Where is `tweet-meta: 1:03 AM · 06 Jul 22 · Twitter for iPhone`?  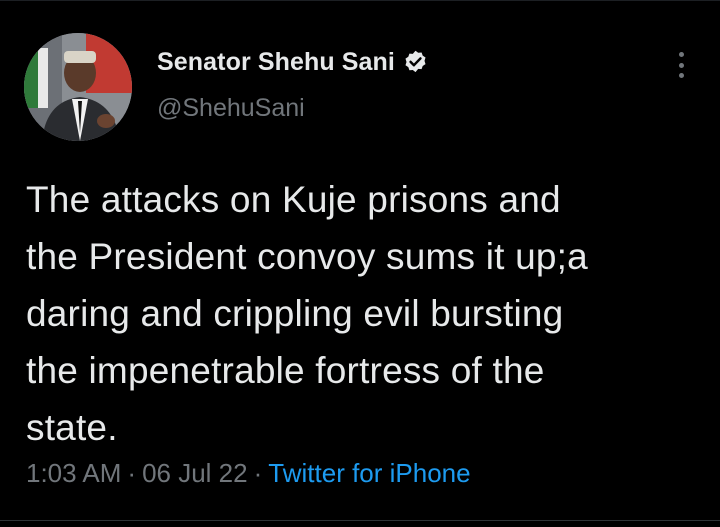 tweet-meta: 1:03 AM · 06 Jul 22 · Twitter for iPhone is located at coordinates (248, 473).